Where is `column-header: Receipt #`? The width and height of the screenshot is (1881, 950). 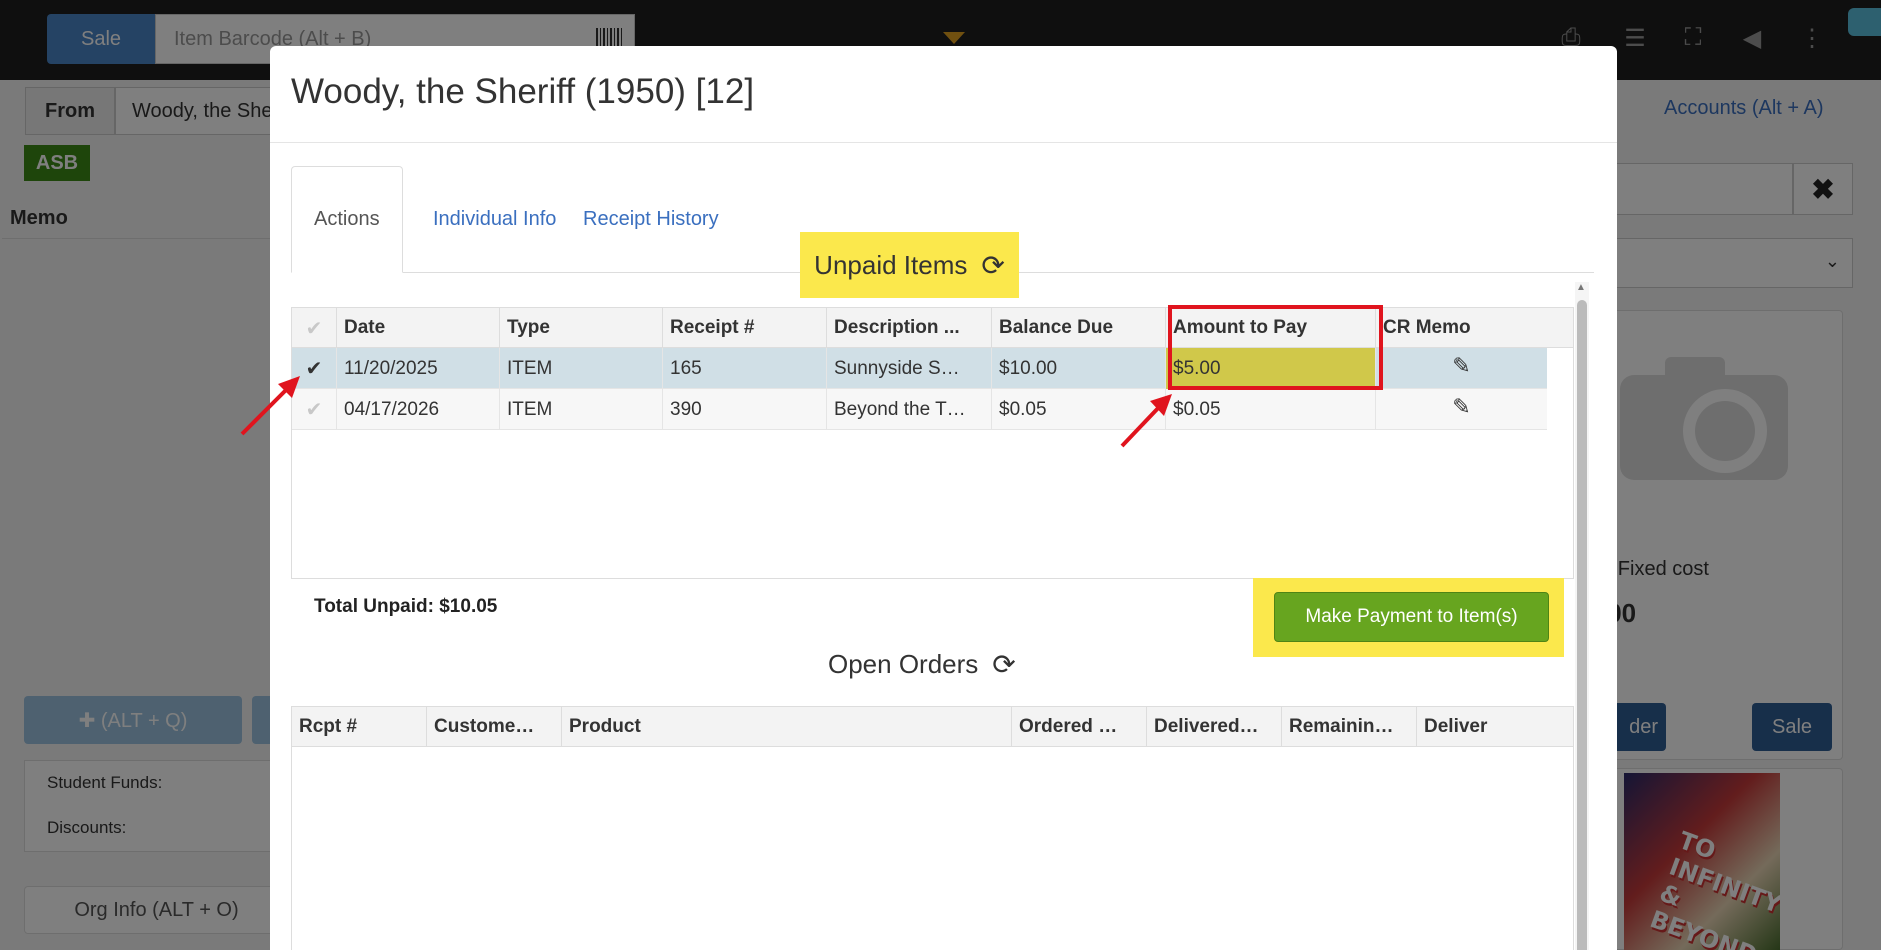 column-header: Receipt # is located at coordinates (745, 328).